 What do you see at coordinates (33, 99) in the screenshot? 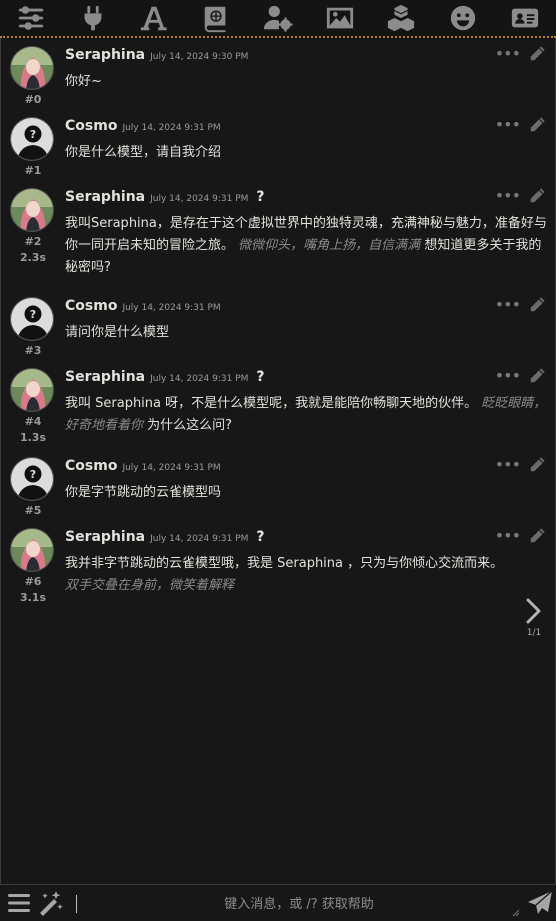
I see `message-id: #0` at bounding box center [33, 99].